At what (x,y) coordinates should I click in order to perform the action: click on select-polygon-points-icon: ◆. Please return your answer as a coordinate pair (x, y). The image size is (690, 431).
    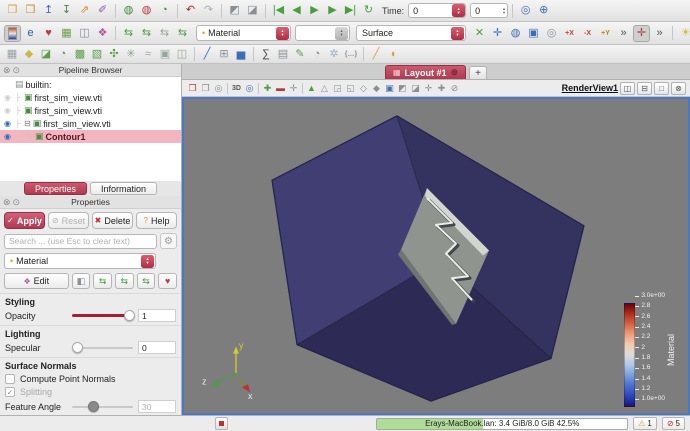
    Looking at the image, I should click on (376, 88).